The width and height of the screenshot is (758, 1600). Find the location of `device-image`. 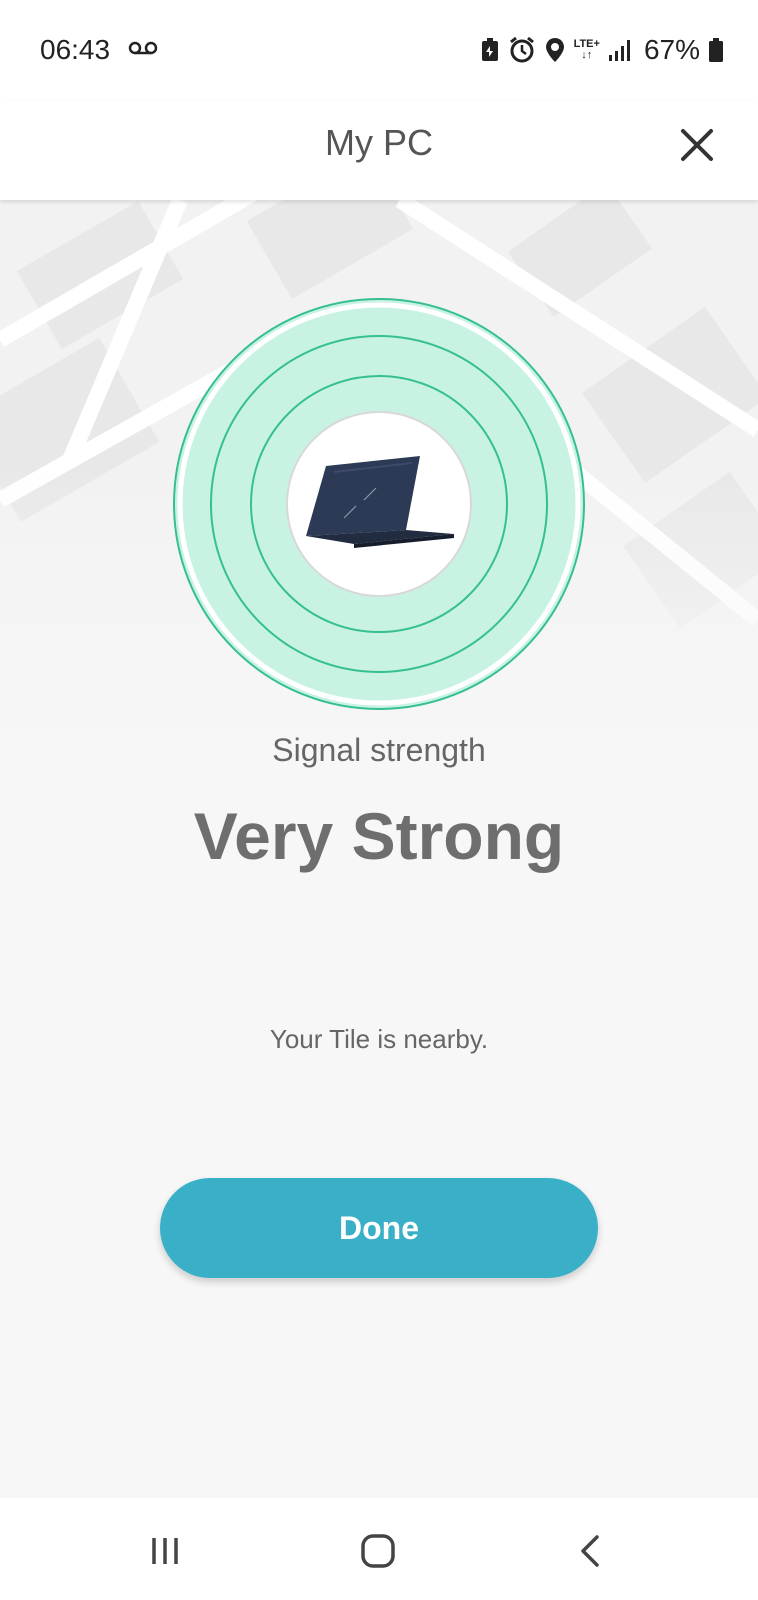

device-image is located at coordinates (379, 503).